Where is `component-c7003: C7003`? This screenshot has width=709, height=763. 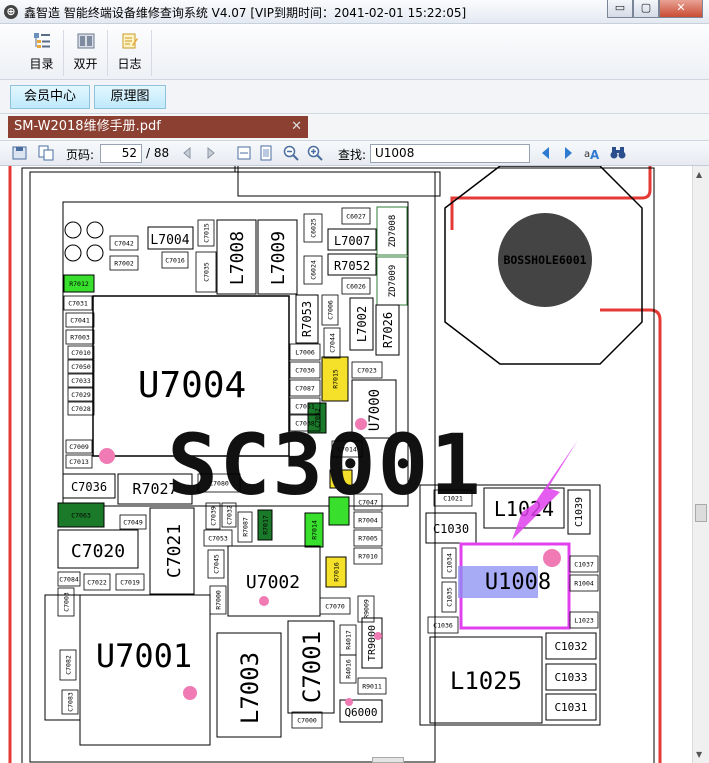 component-c7003: C7003 is located at coordinates (66, 602).